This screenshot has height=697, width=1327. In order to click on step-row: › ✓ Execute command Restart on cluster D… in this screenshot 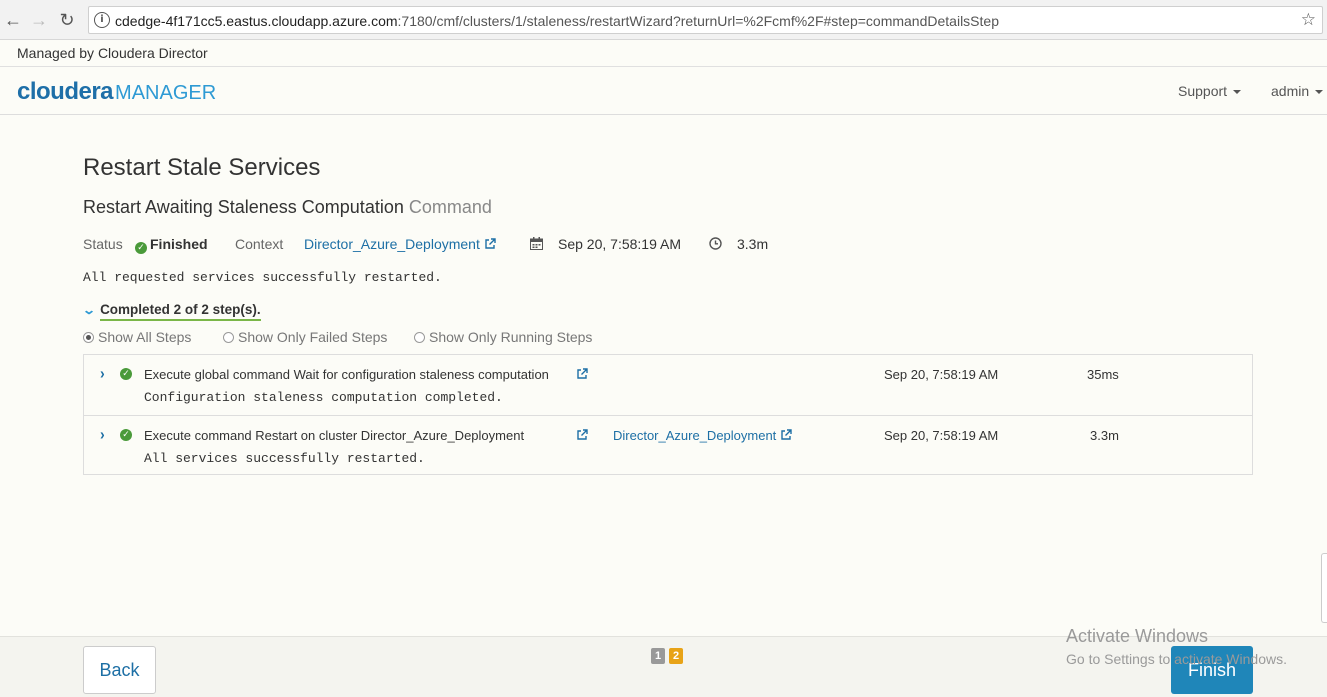, I will do `click(668, 445)`.